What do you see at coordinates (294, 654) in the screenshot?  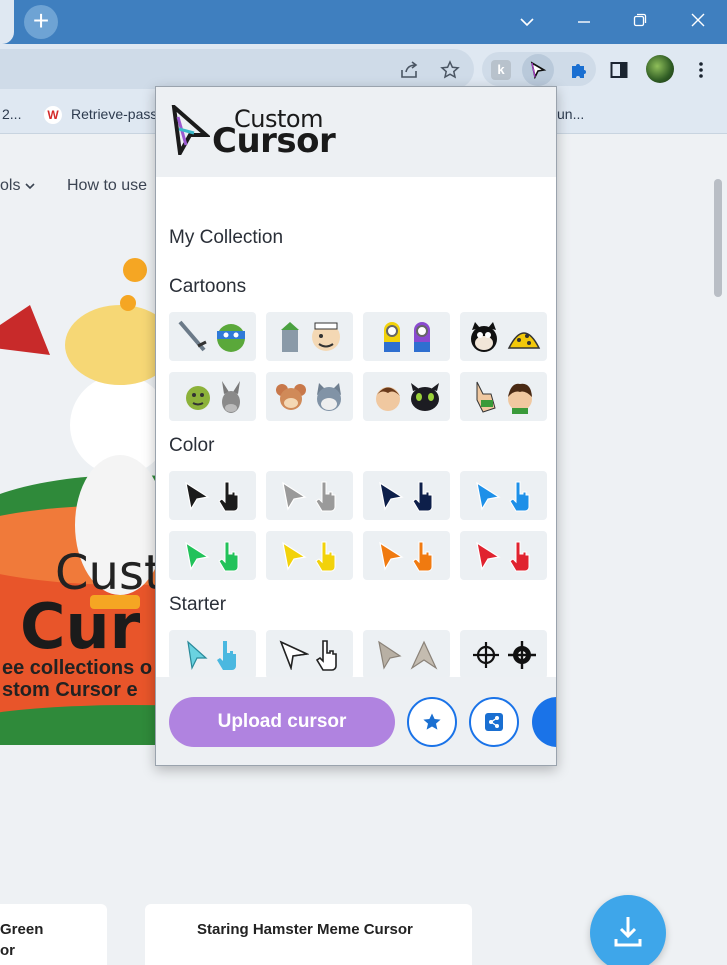 I see `paper-plane-icon` at bounding box center [294, 654].